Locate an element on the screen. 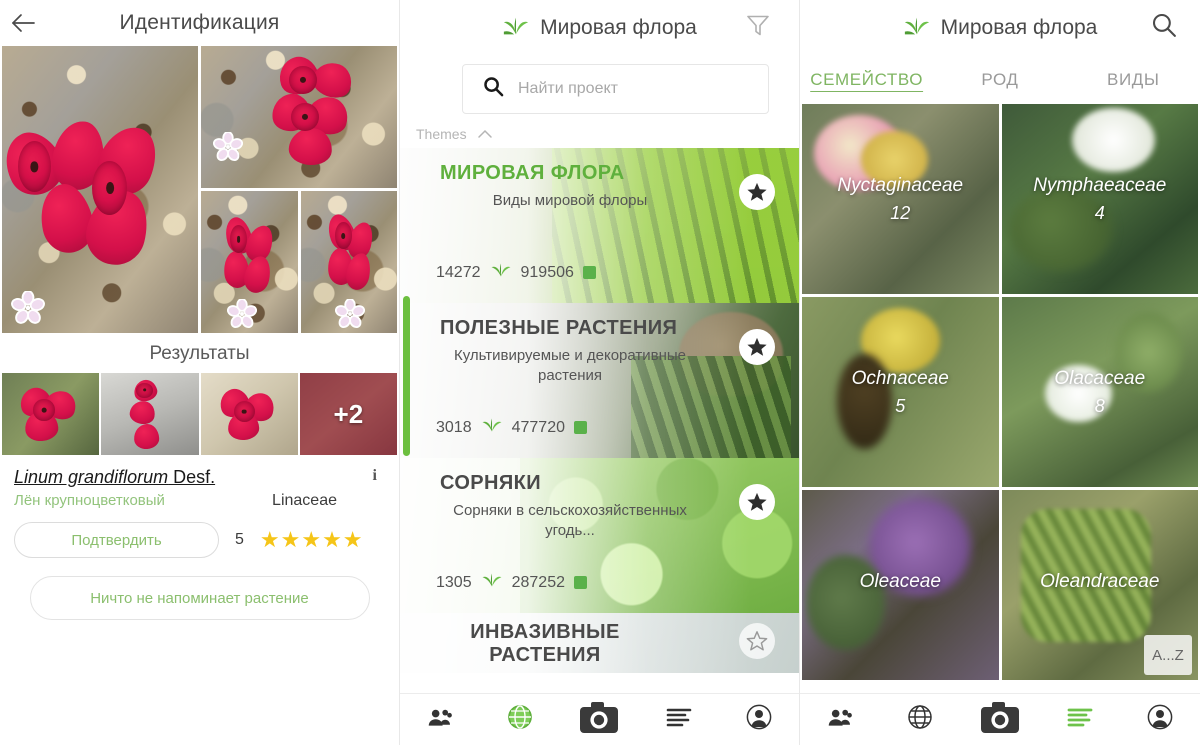 This screenshot has height=745, width=1200. observation-photo-grid is located at coordinates (199, 189).